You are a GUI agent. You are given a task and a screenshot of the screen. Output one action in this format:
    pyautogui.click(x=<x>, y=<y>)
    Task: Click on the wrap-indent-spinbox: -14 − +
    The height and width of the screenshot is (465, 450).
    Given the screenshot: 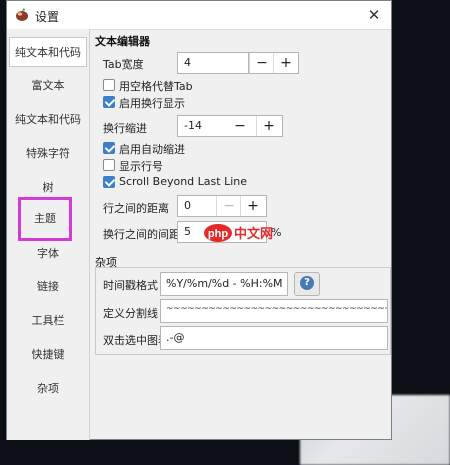 What is the action you would take?
    pyautogui.click(x=230, y=126)
    